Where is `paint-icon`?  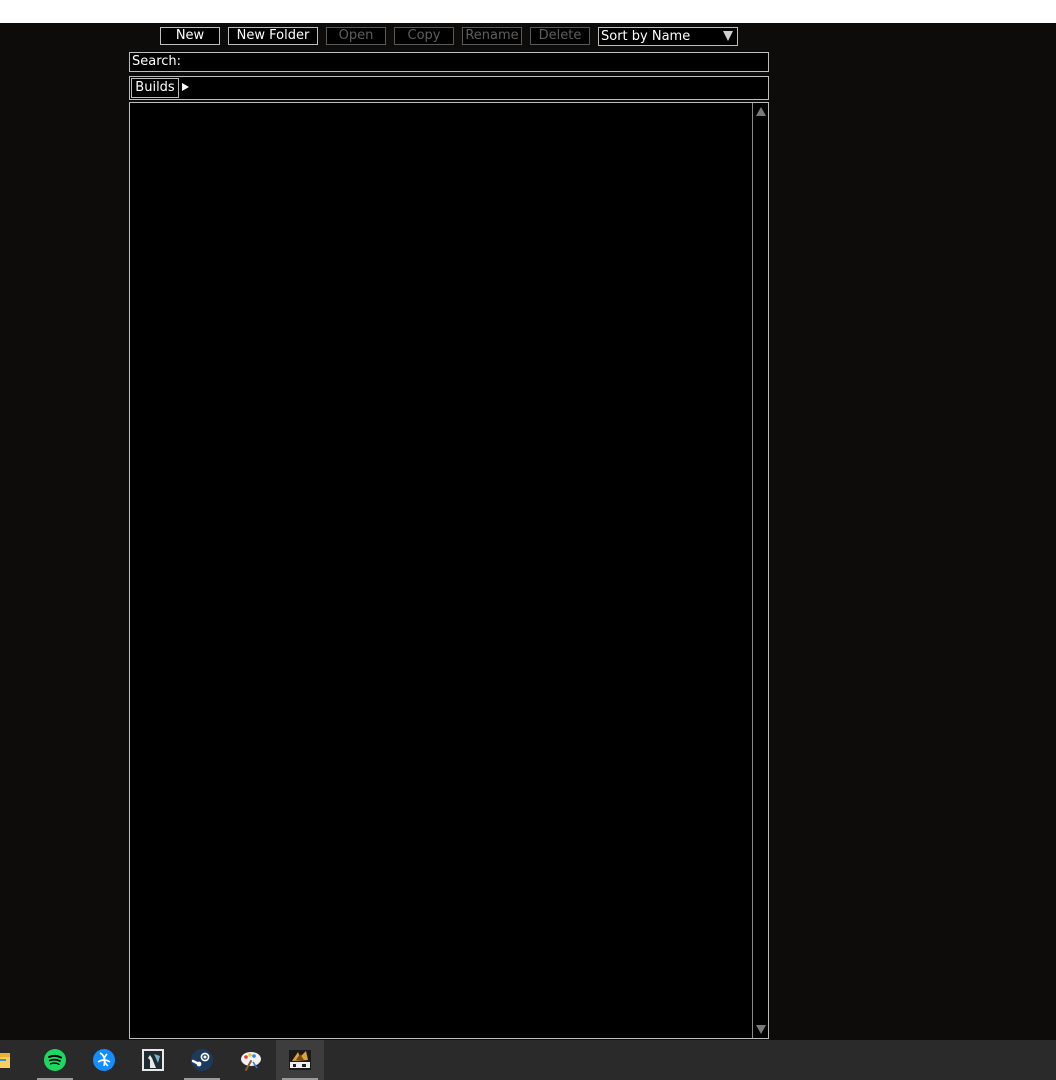
paint-icon is located at coordinates (251, 1061).